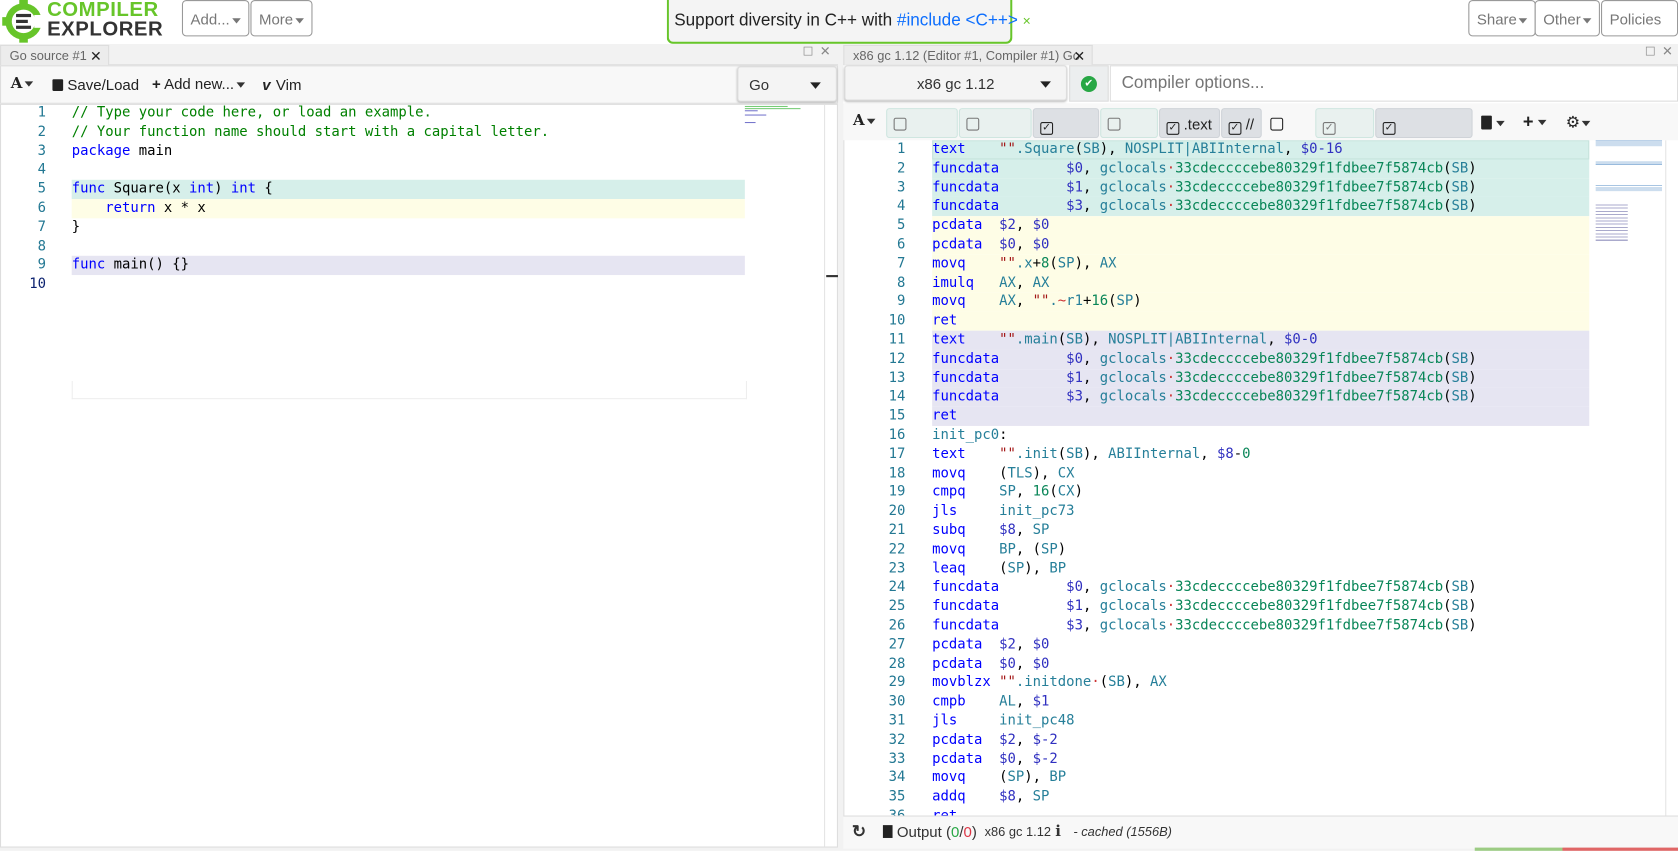 Image resolution: width=1678 pixels, height=851 pixels. I want to click on code-token: .initdone, so click(1053, 682).